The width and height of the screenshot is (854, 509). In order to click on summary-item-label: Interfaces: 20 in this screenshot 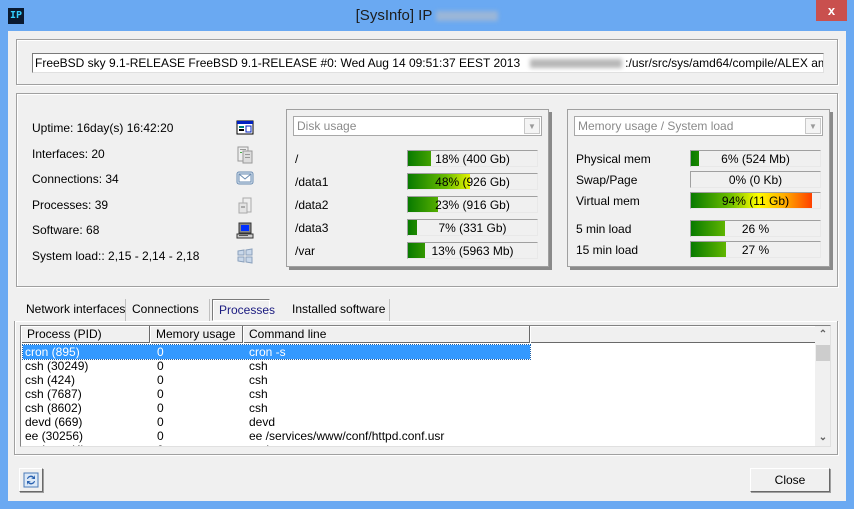, I will do `click(68, 153)`.